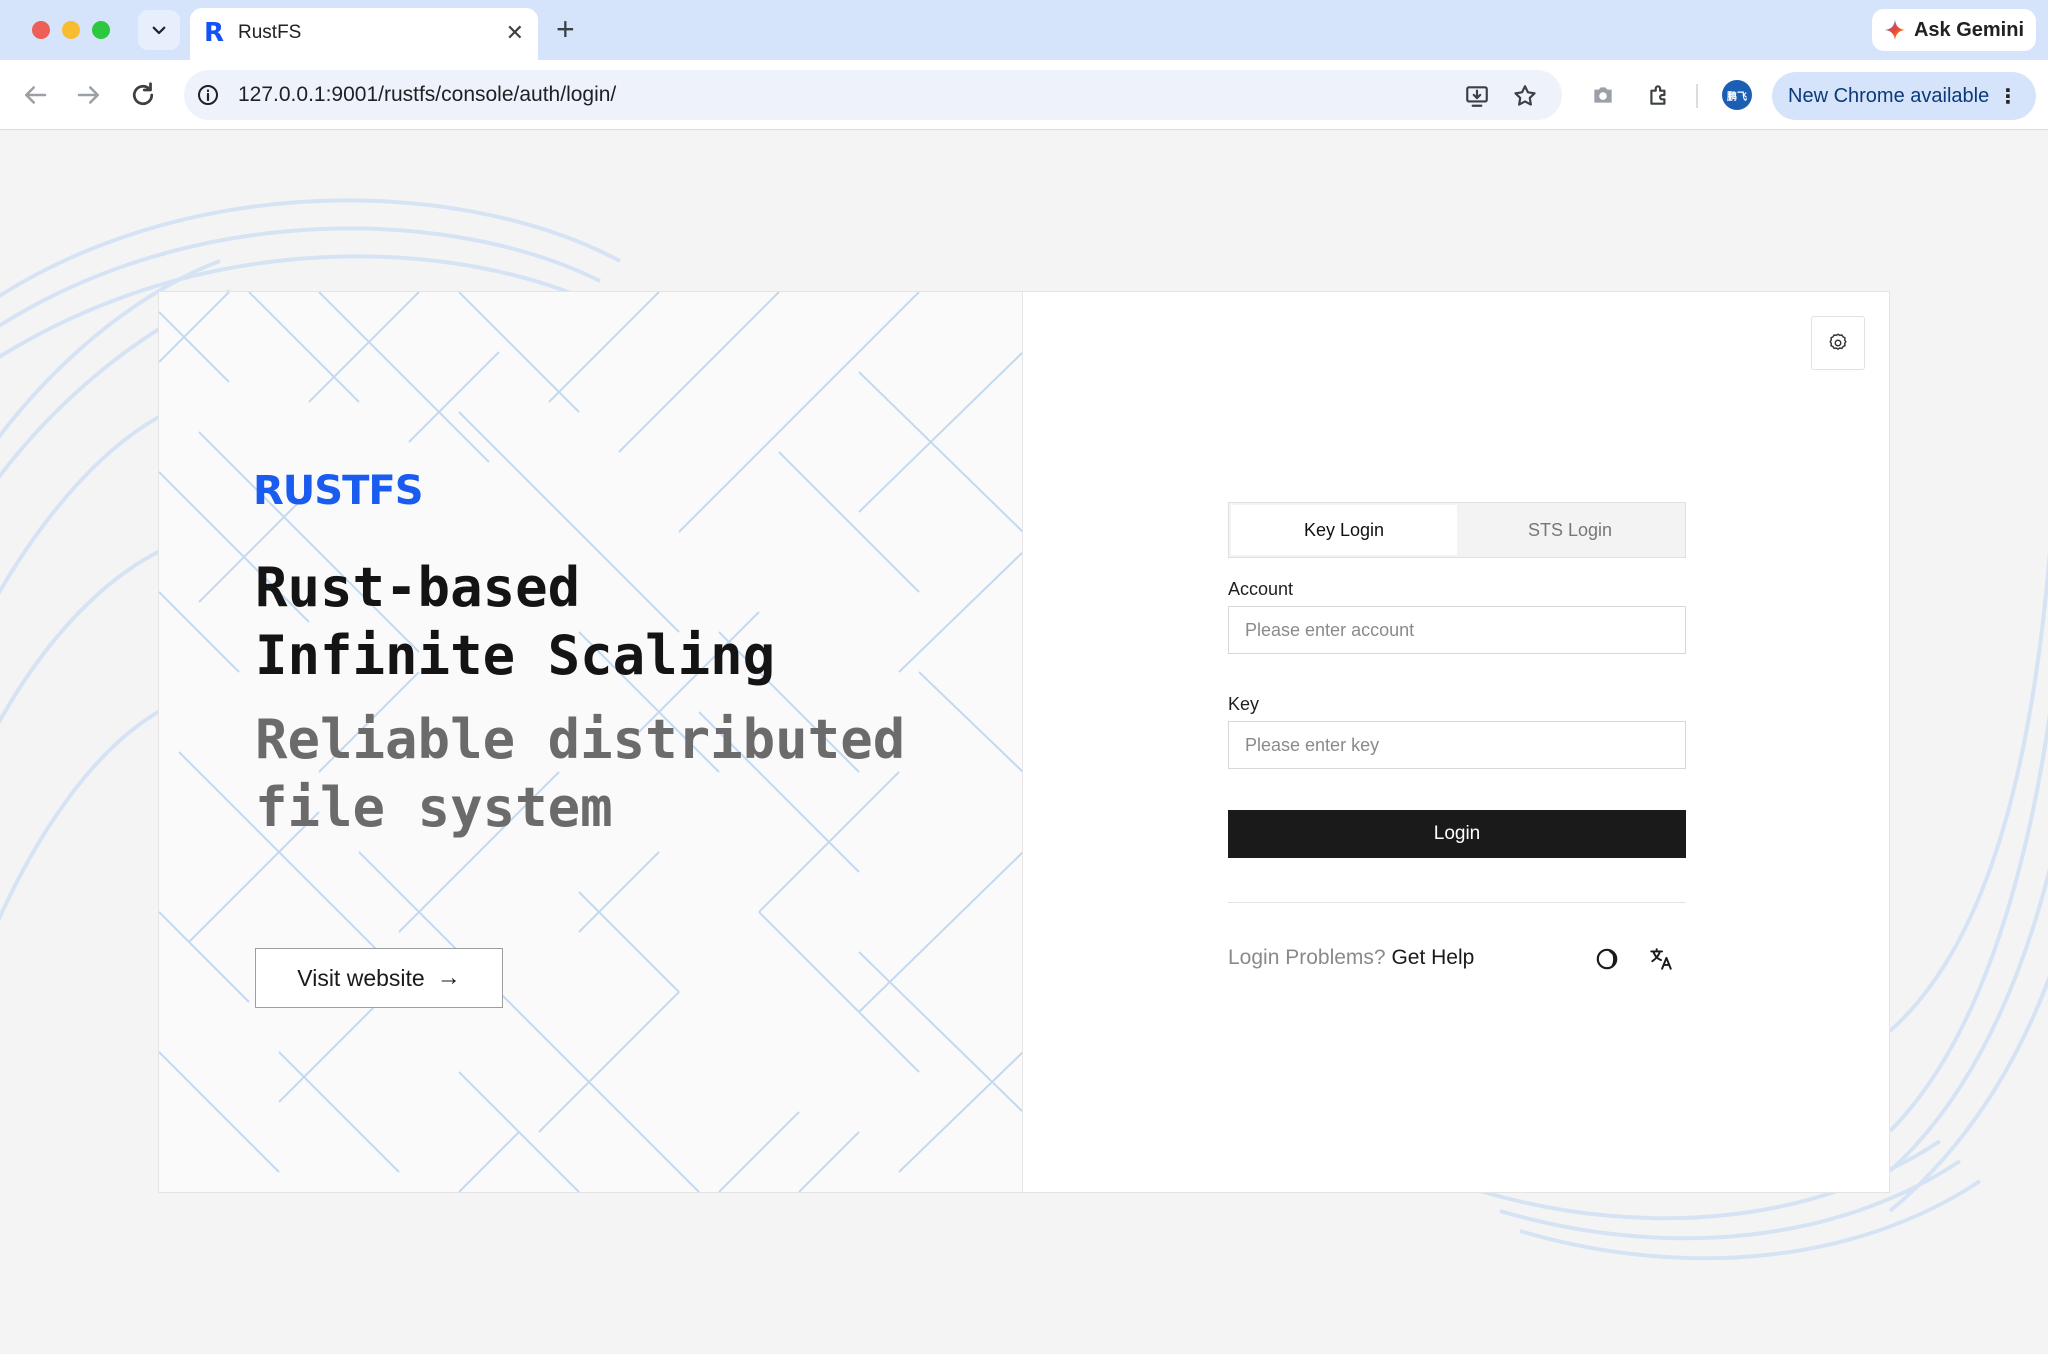 Image resolution: width=2048 pixels, height=1354 pixels. I want to click on help-prefix: Login Problems?, so click(1307, 957).